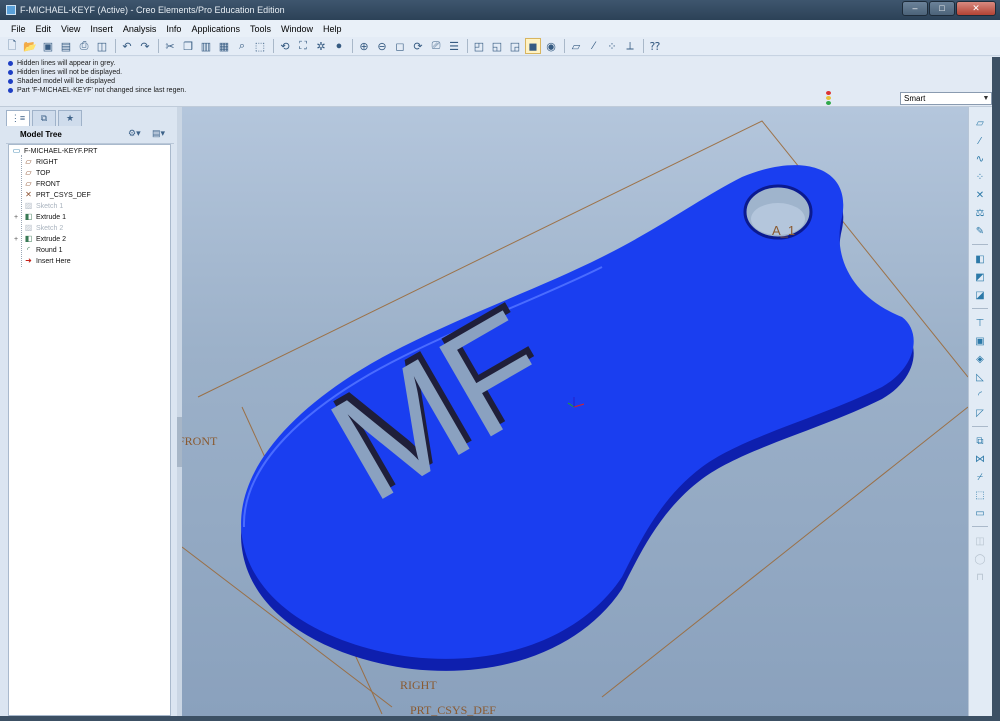  I want to click on enhanced-realism-icon: ◉, so click(551, 46).